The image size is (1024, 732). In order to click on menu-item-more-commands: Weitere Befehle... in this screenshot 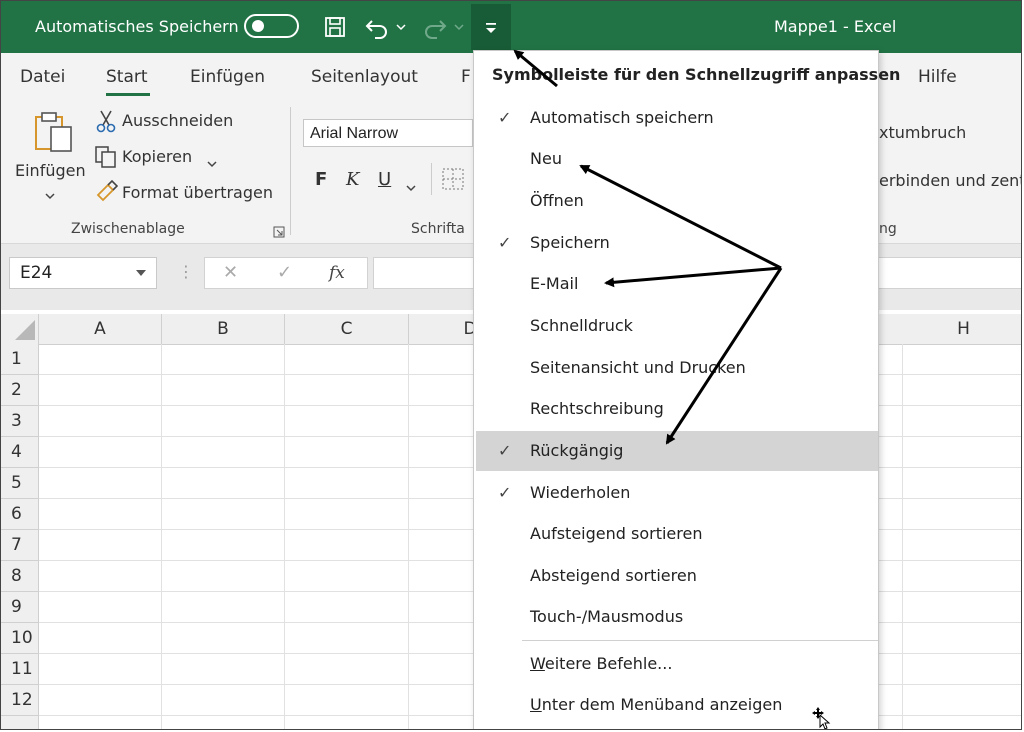, I will do `click(676, 664)`.